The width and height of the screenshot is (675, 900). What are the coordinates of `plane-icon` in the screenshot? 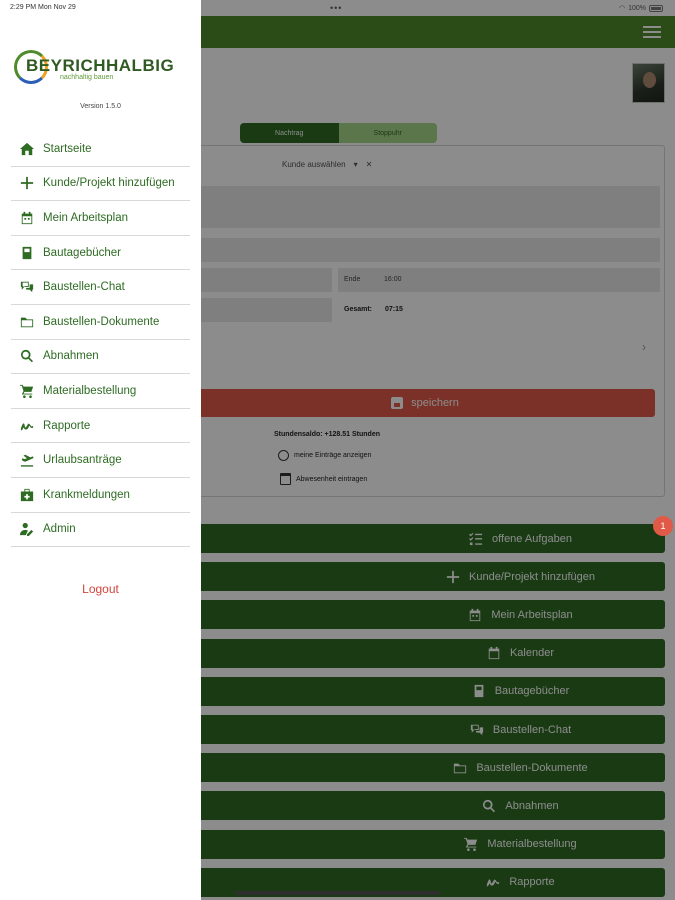 It's located at (27, 460).